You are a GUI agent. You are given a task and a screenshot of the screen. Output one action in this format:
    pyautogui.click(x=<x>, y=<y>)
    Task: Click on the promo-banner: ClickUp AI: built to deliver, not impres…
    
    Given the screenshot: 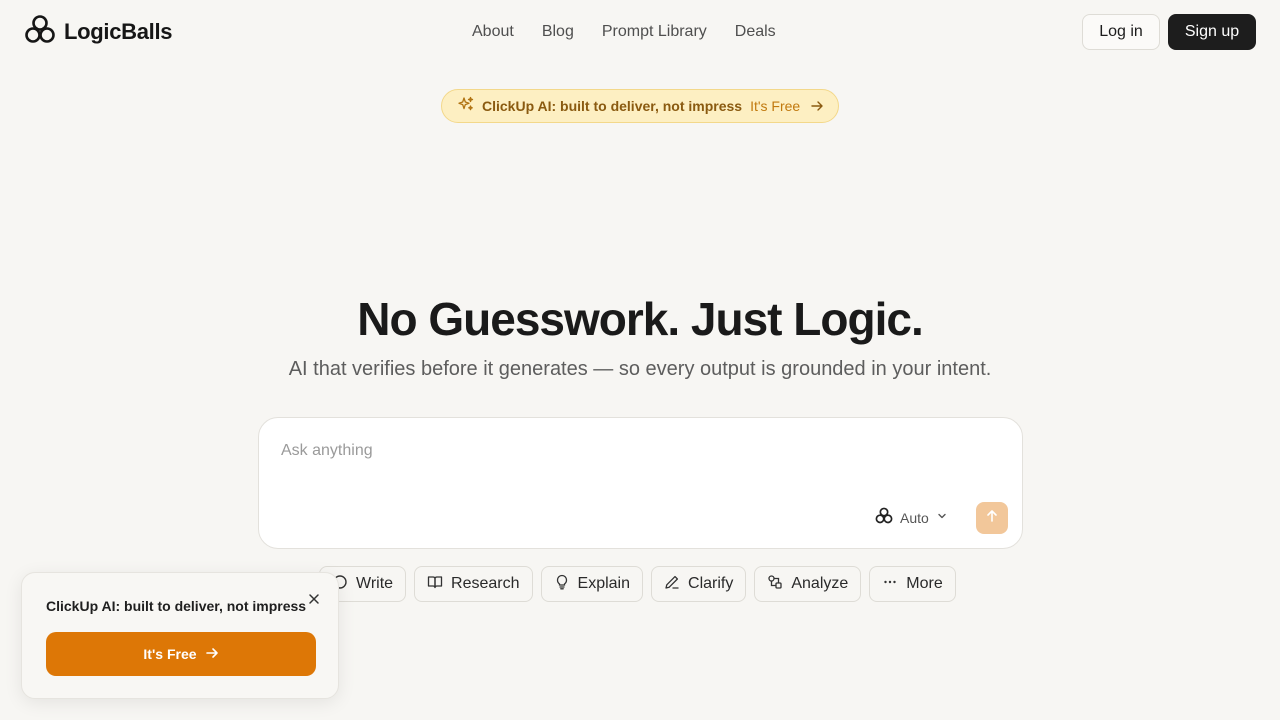 What is the action you would take?
    pyautogui.click(x=640, y=106)
    